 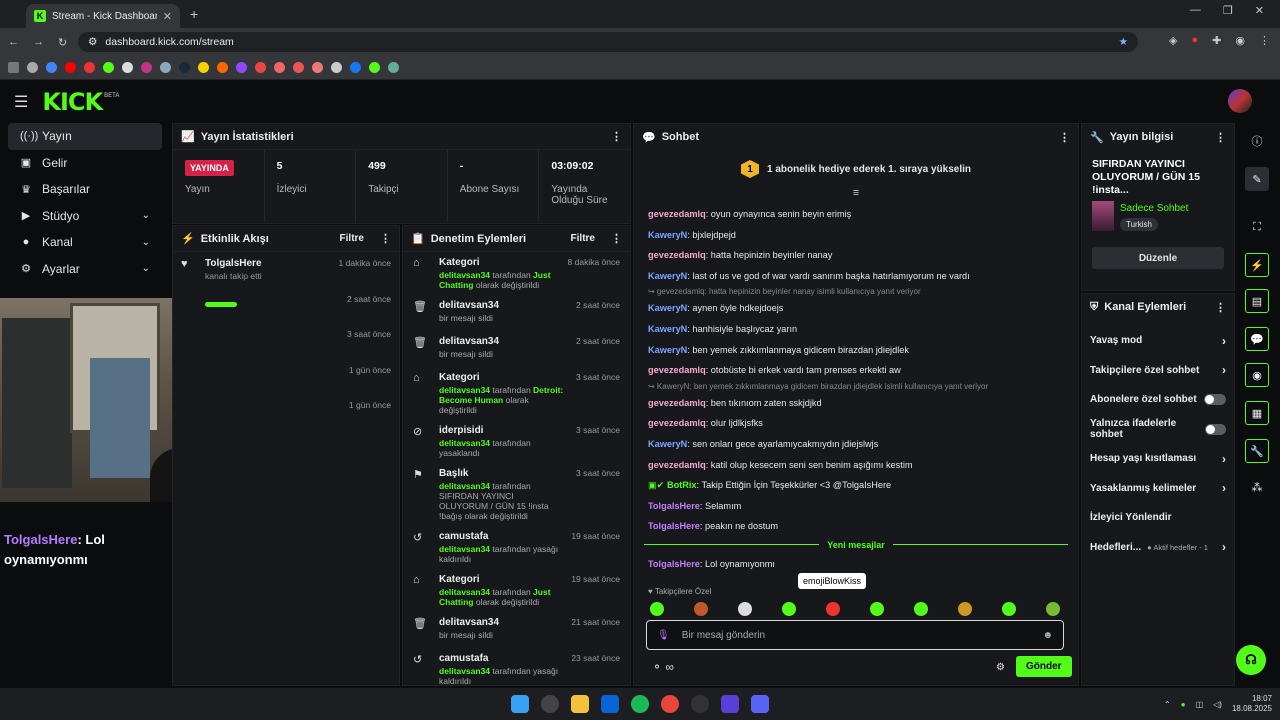 I want to click on chat-settings-icon: ⚙, so click(x=1000, y=667).